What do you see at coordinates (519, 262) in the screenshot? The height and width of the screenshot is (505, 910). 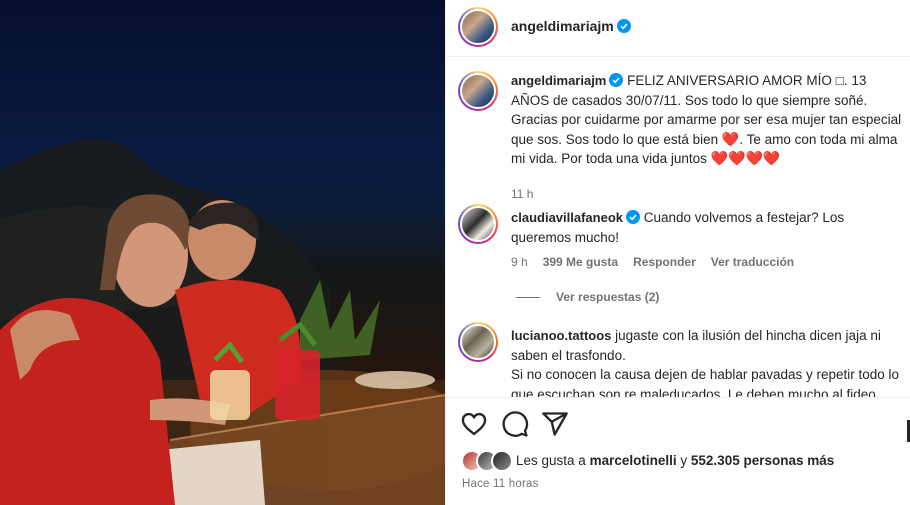 I see `comment-time: 9 h` at bounding box center [519, 262].